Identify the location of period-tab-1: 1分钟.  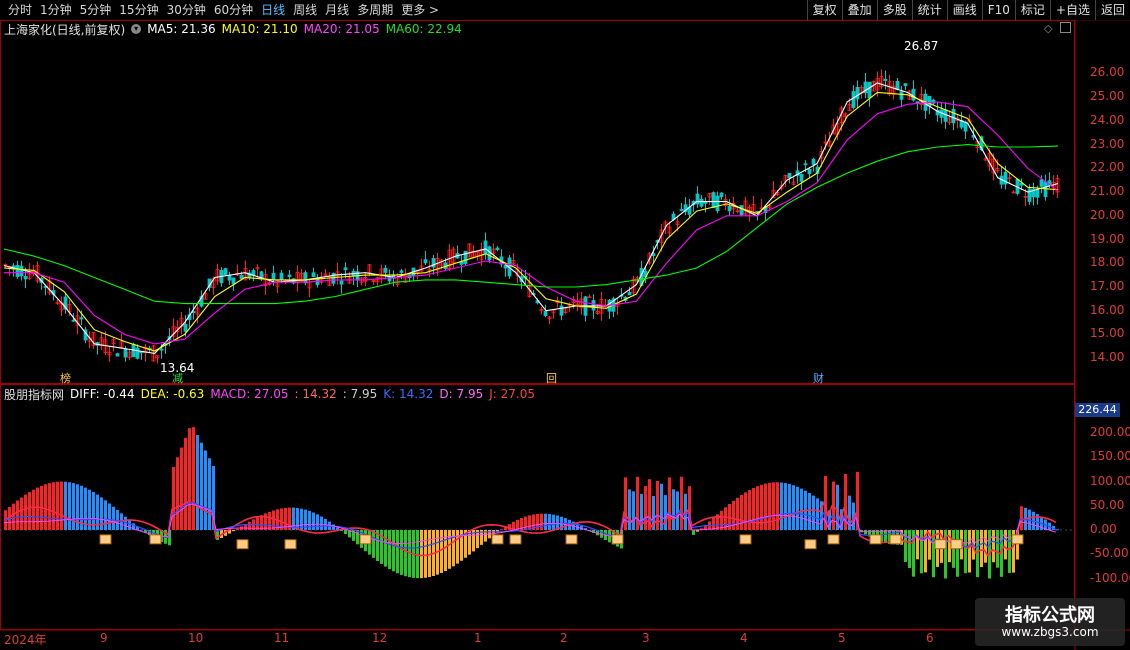
(56, 10).